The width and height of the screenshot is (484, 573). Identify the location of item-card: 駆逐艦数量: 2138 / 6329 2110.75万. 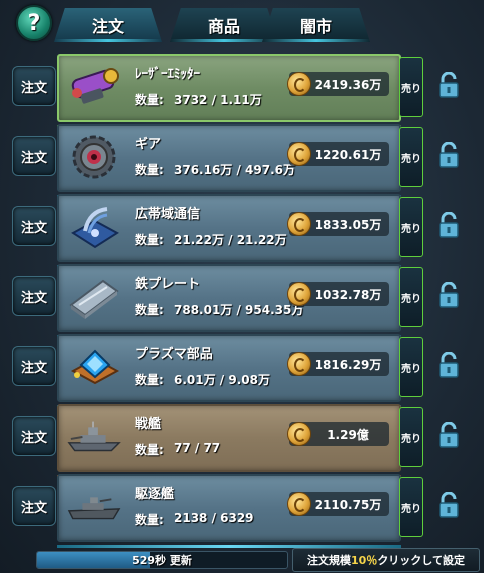
(229, 511).